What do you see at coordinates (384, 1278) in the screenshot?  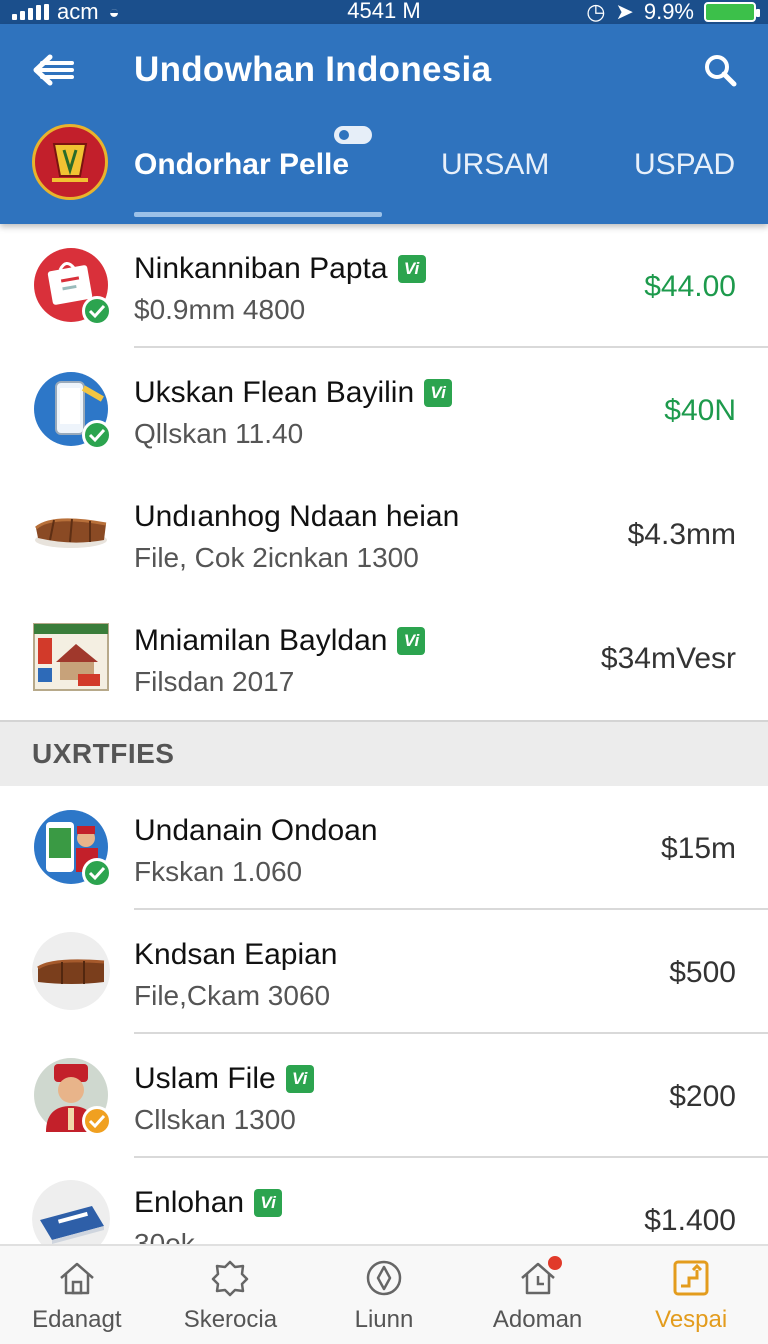 I see `compass-icon` at bounding box center [384, 1278].